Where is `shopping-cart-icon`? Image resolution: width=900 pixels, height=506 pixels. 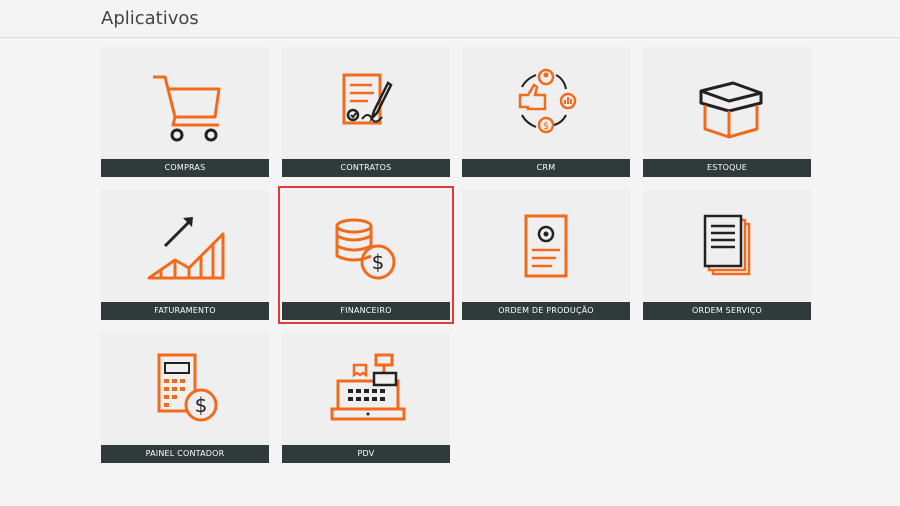 shopping-cart-icon is located at coordinates (187, 108).